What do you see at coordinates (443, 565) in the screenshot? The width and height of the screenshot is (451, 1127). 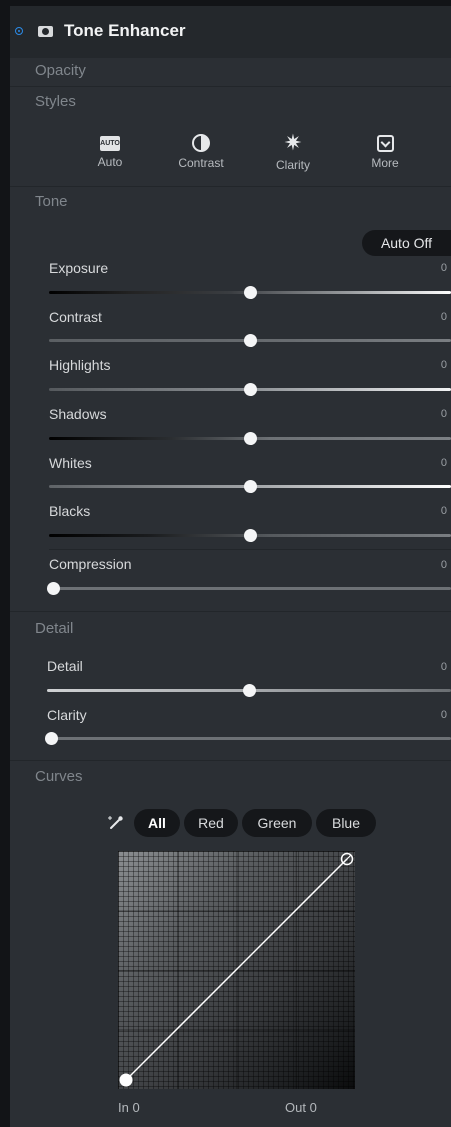 I see `compression-value: 0` at bounding box center [443, 565].